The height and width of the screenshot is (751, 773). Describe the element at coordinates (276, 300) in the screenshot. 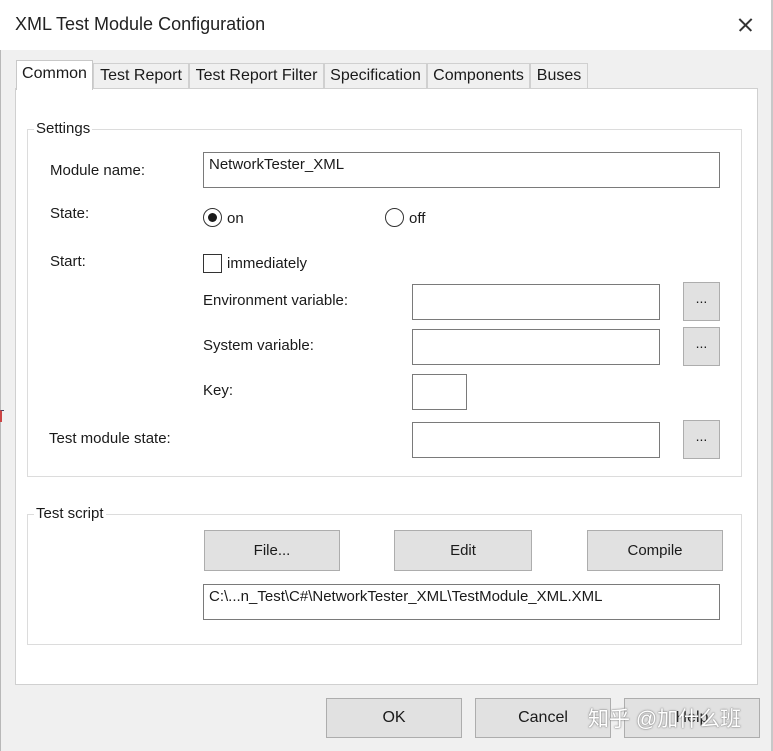

I see `environment-variable-label: Environment variable:` at that location.